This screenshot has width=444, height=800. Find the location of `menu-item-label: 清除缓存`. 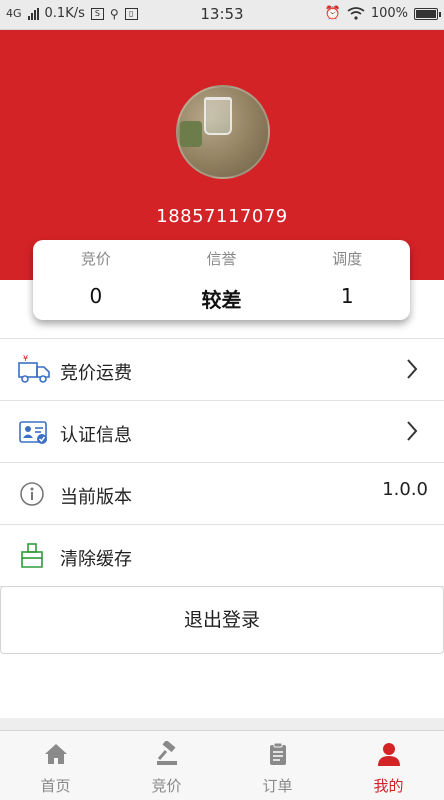

menu-item-label: 清除缓存 is located at coordinates (96, 559).